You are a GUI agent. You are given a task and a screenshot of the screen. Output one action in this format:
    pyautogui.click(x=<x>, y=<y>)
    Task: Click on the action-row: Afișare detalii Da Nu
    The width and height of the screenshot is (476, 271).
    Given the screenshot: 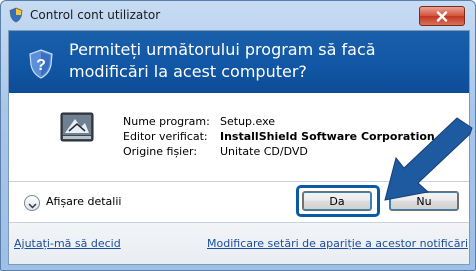 What is the action you would take?
    pyautogui.click(x=239, y=202)
    